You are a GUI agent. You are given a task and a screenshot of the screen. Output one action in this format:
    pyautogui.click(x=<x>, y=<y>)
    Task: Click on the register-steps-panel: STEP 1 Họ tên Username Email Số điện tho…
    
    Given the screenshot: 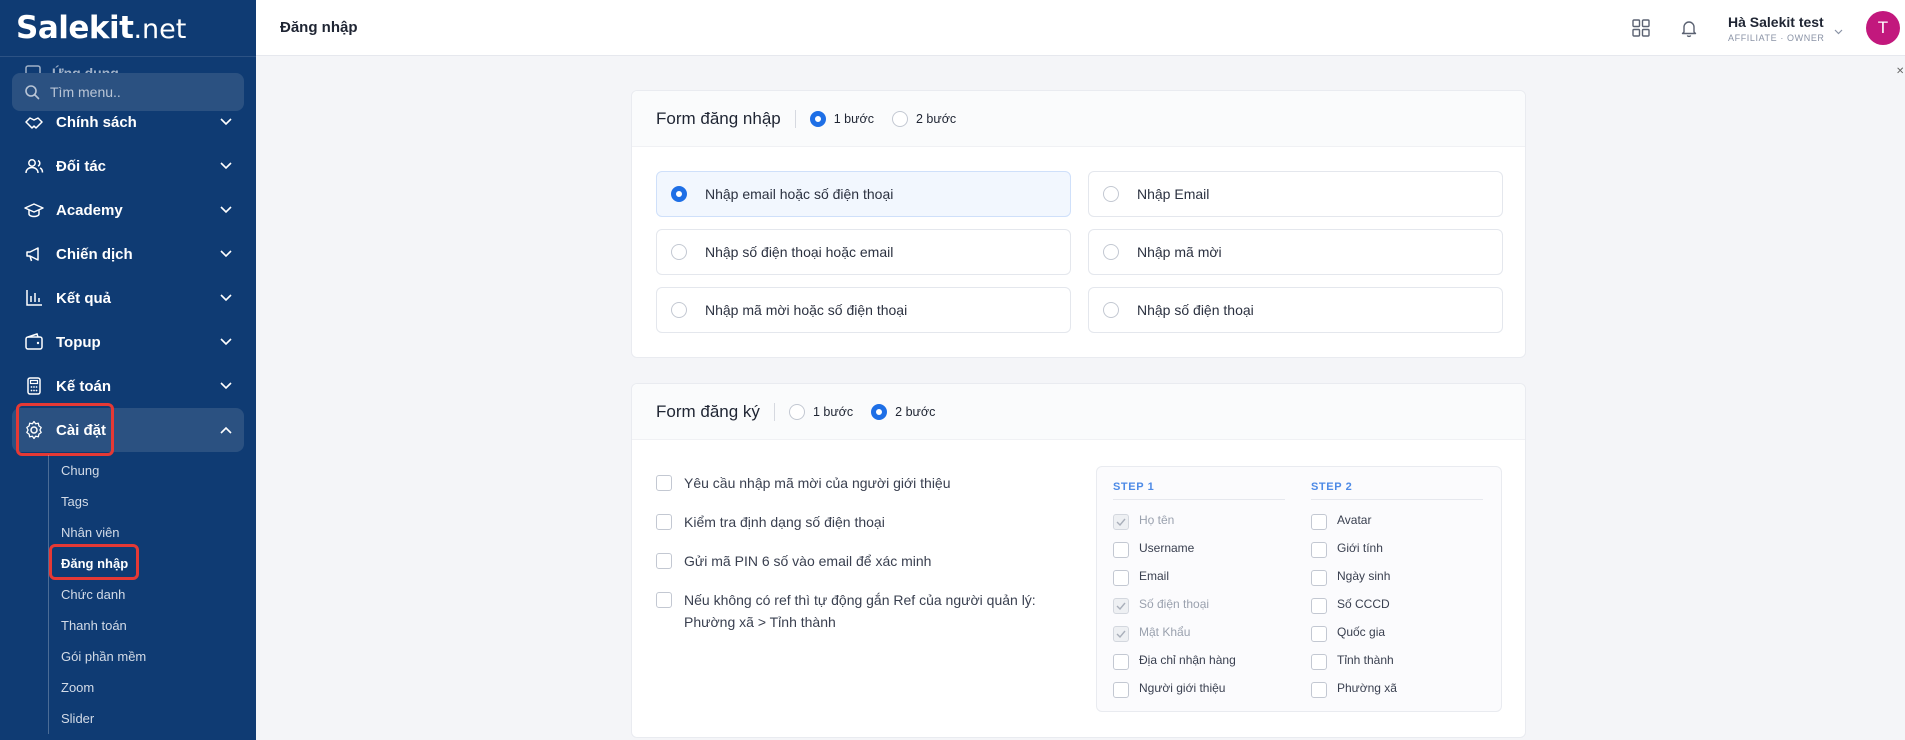 What is the action you would take?
    pyautogui.click(x=1299, y=589)
    